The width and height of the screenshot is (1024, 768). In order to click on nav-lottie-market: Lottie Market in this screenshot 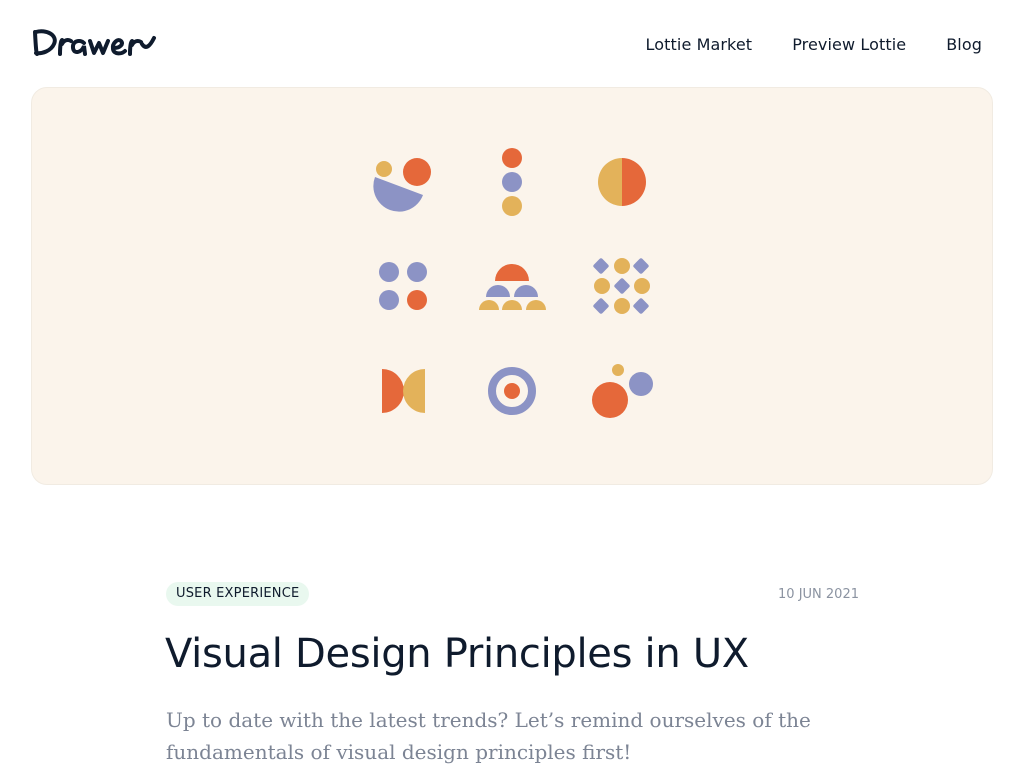, I will do `click(699, 44)`.